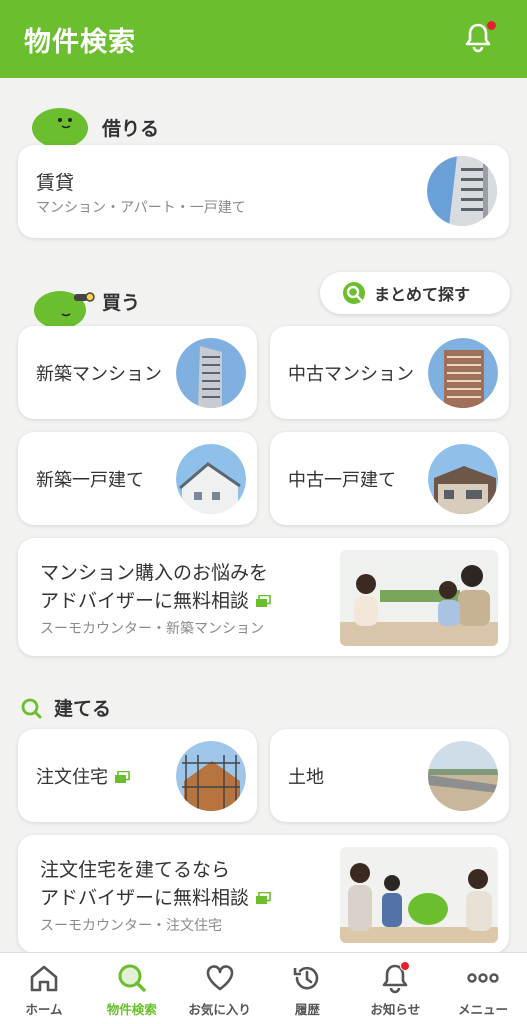  I want to click on land-photo, so click(463, 776).